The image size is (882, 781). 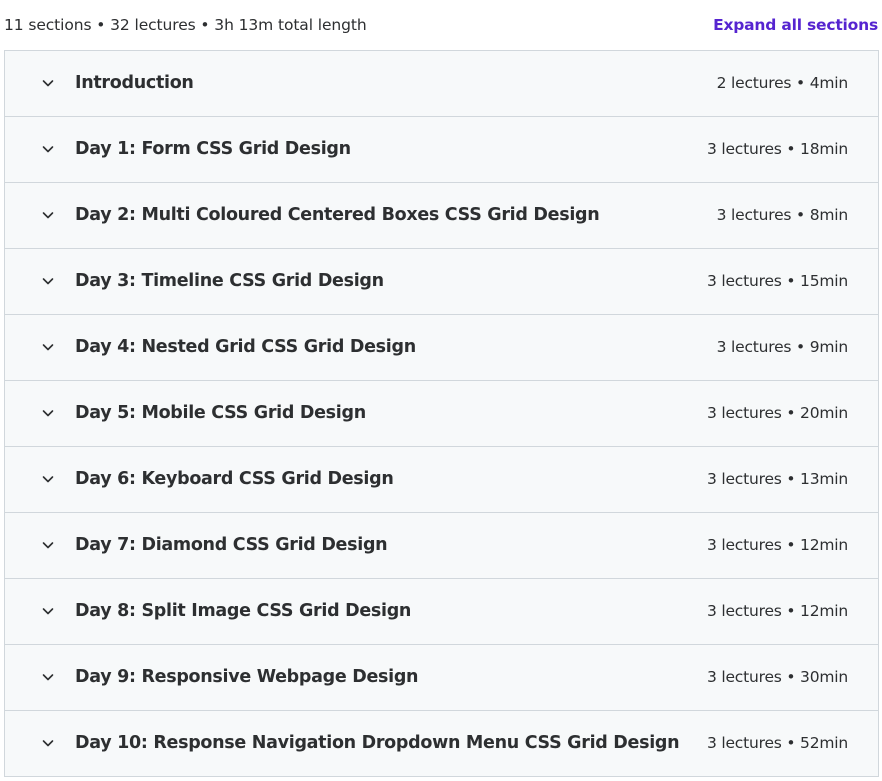 I want to click on section-title: Day 9: Responsive Webpage Design, so click(x=247, y=677).